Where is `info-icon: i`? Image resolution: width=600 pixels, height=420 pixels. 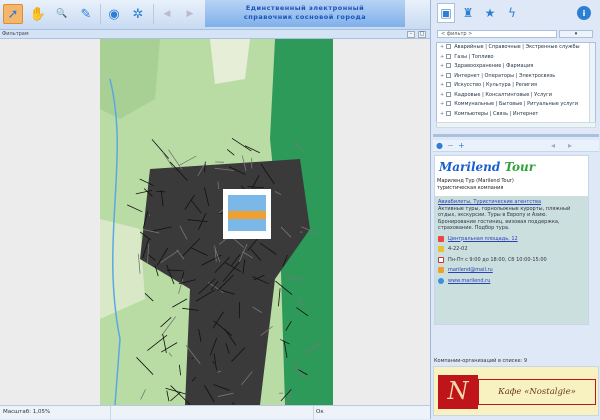 info-icon: i is located at coordinates (584, 13).